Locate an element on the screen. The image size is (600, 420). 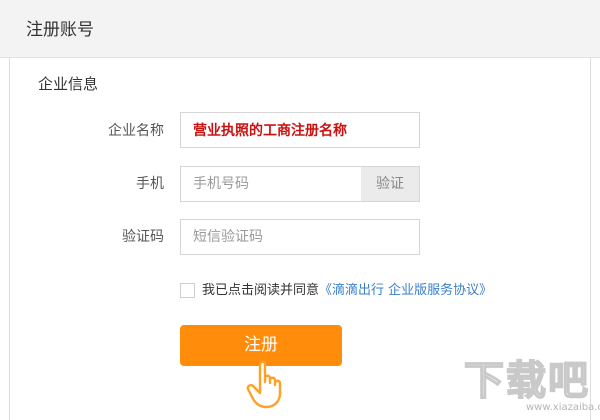
watermark: 下载吧 www.xiazaiba.com is located at coordinates (531, 384).